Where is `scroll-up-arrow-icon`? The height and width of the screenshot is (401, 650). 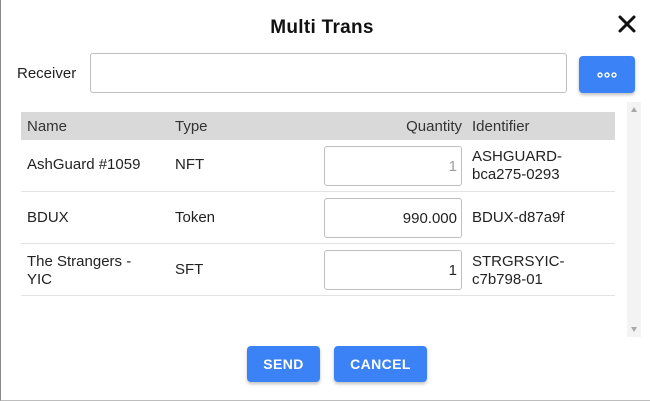 scroll-up-arrow-icon is located at coordinates (634, 109).